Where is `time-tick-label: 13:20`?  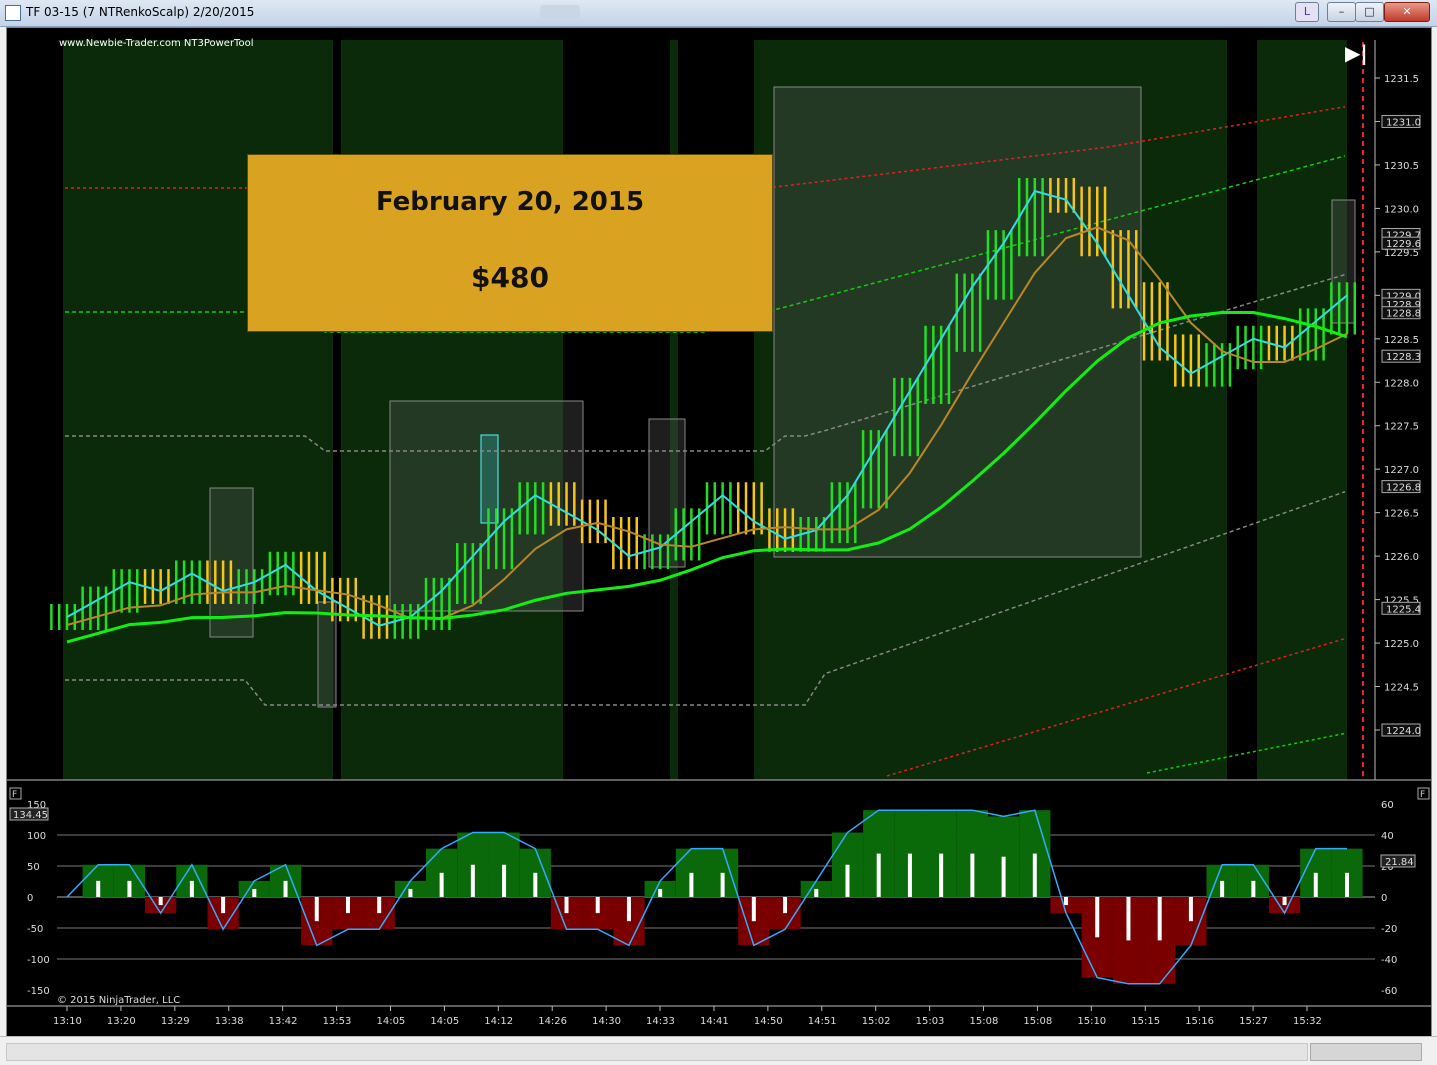
time-tick-label: 13:20 is located at coordinates (121, 1021).